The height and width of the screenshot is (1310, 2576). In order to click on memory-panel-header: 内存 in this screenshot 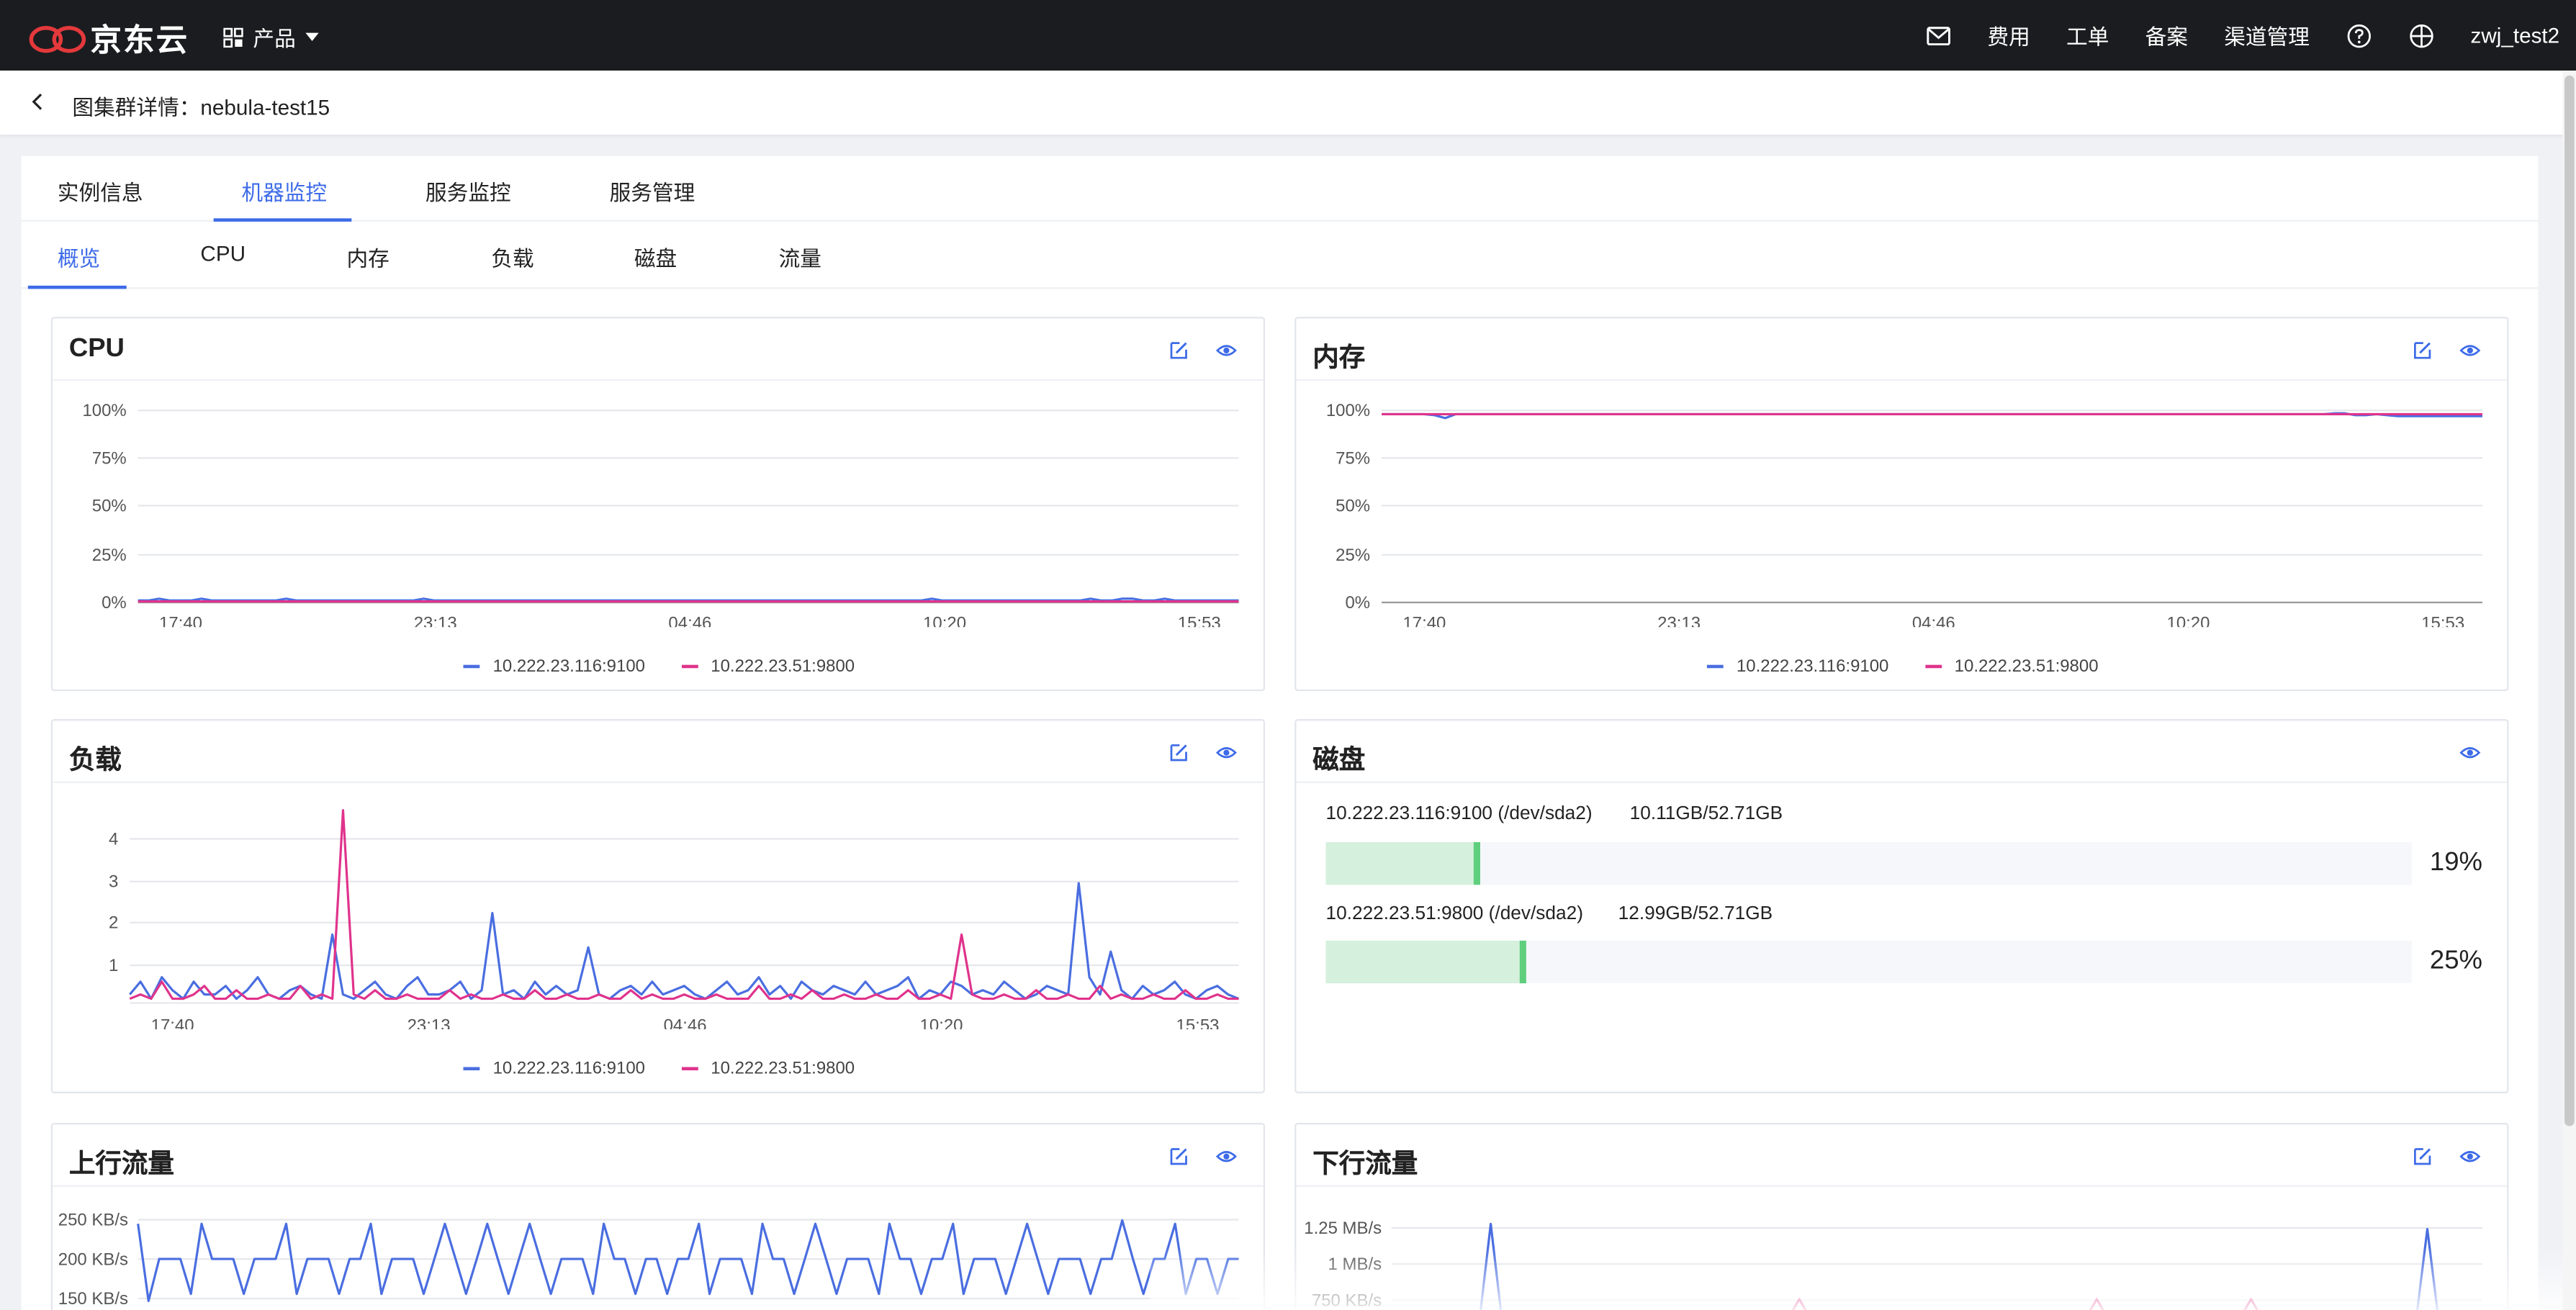, I will do `click(1902, 350)`.